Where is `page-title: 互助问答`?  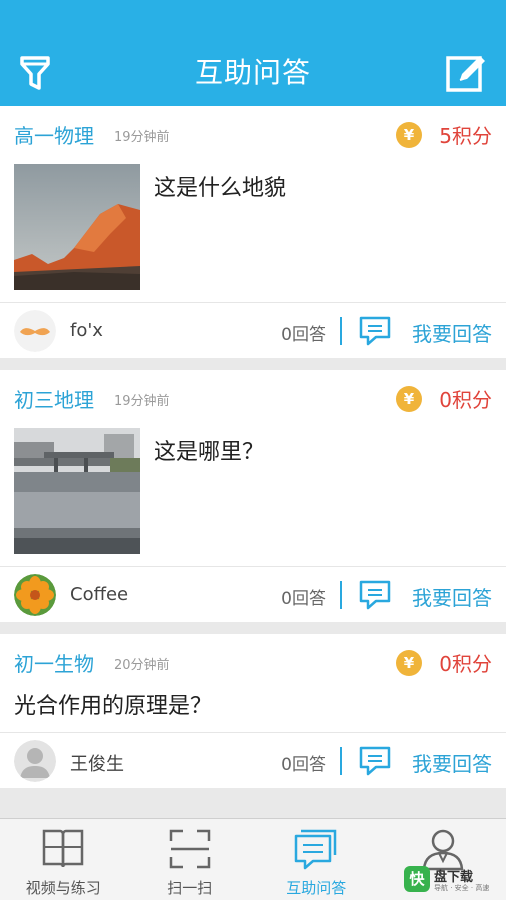
page-title: 互助问答 is located at coordinates (252, 72).